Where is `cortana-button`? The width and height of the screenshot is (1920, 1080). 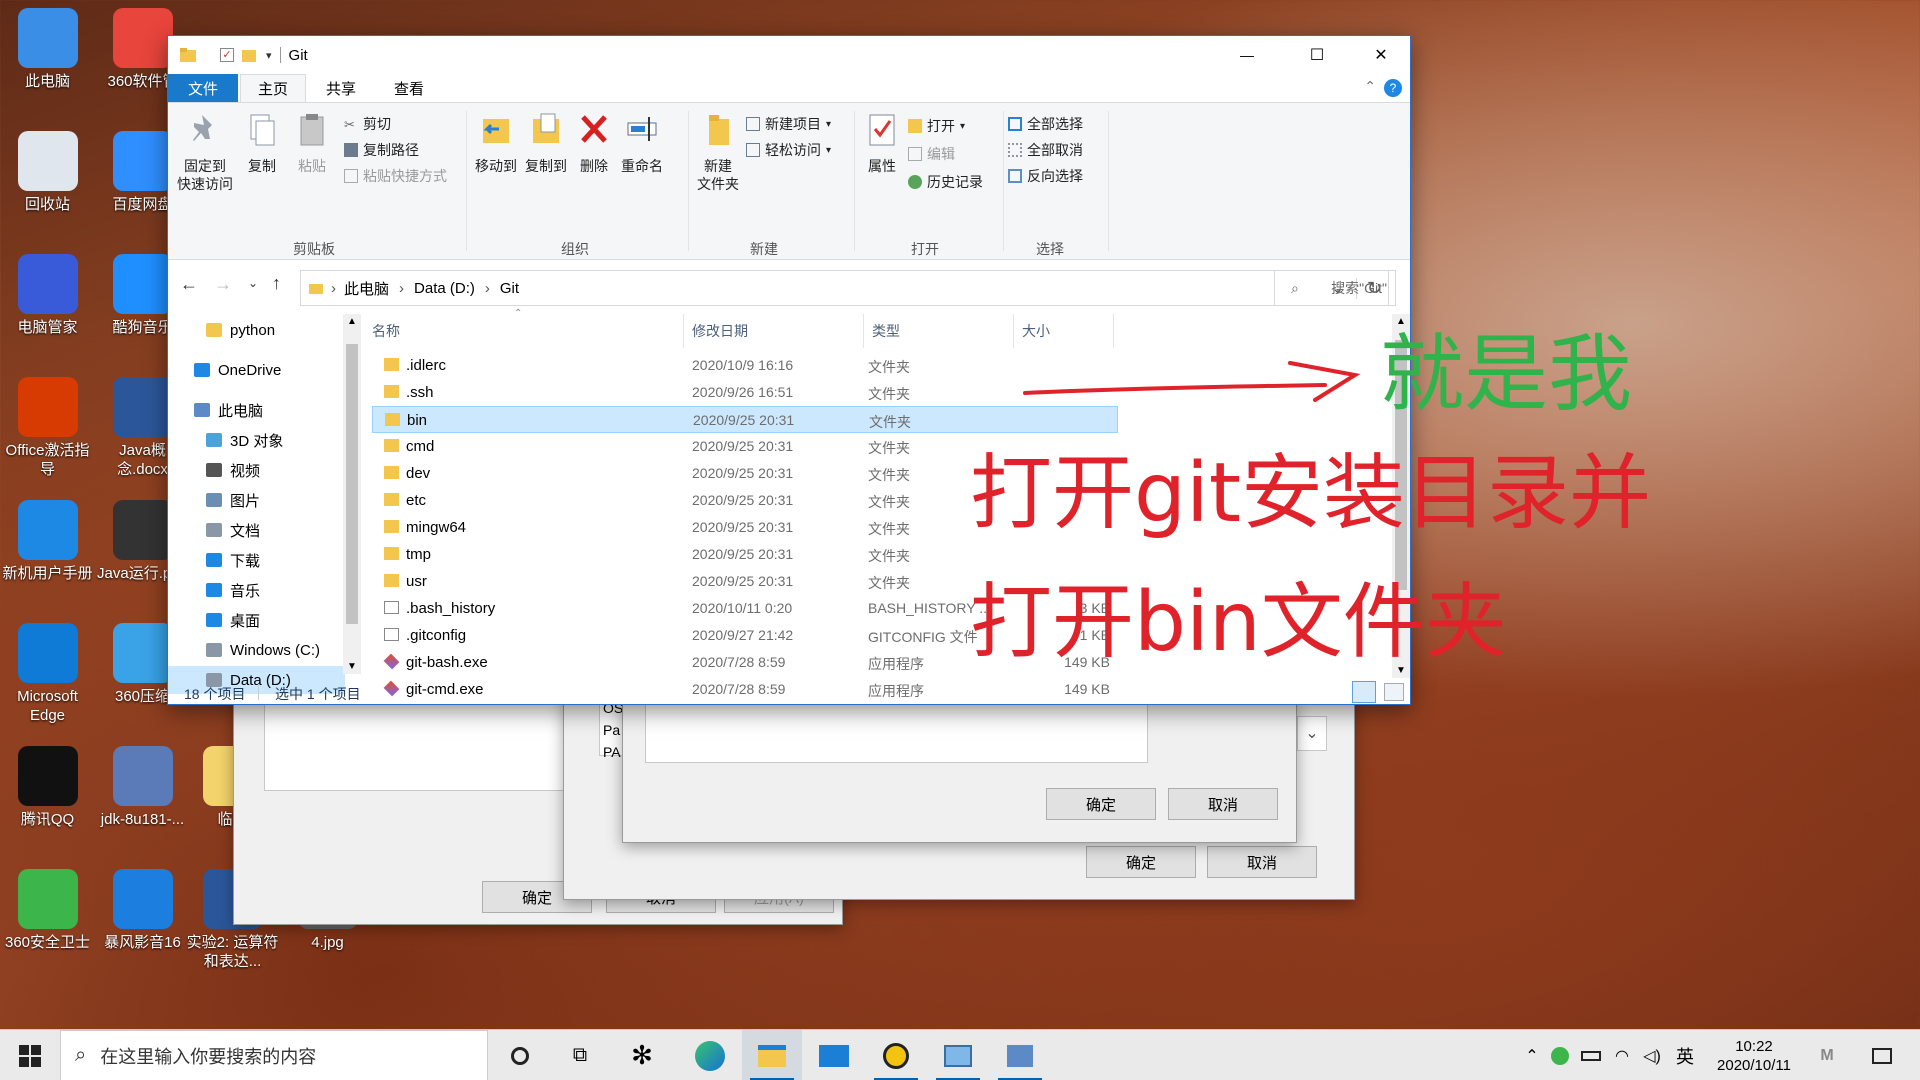 cortana-button is located at coordinates (520, 1055).